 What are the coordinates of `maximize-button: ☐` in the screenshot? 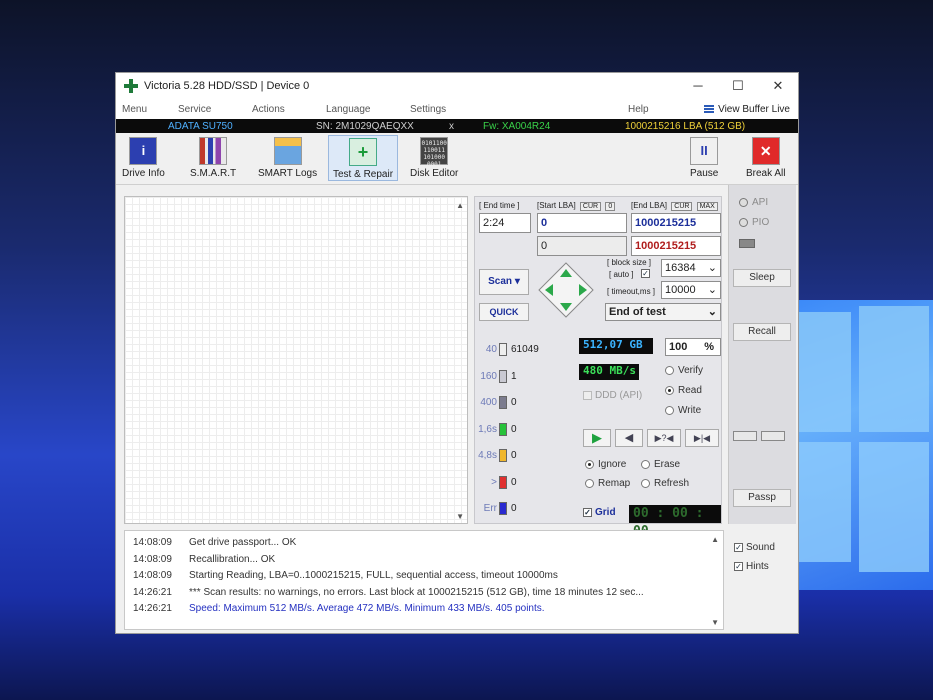 It's located at (738, 86).